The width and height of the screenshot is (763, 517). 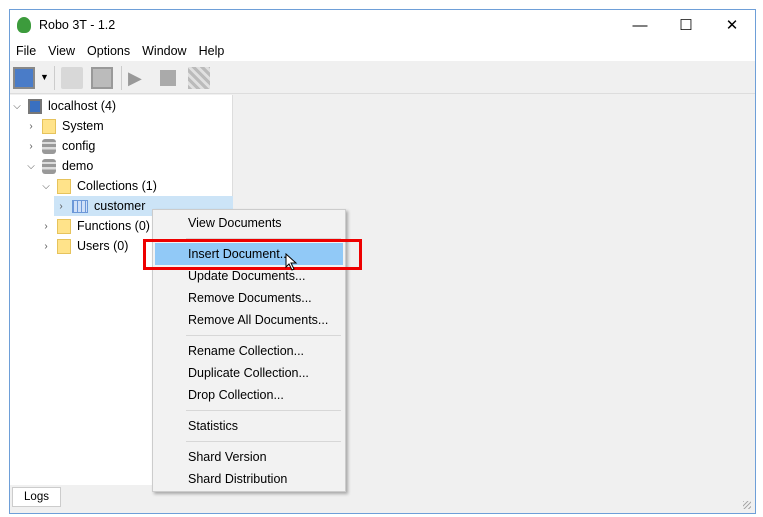 What do you see at coordinates (747, 505) in the screenshot?
I see `resize-grip-icon` at bounding box center [747, 505].